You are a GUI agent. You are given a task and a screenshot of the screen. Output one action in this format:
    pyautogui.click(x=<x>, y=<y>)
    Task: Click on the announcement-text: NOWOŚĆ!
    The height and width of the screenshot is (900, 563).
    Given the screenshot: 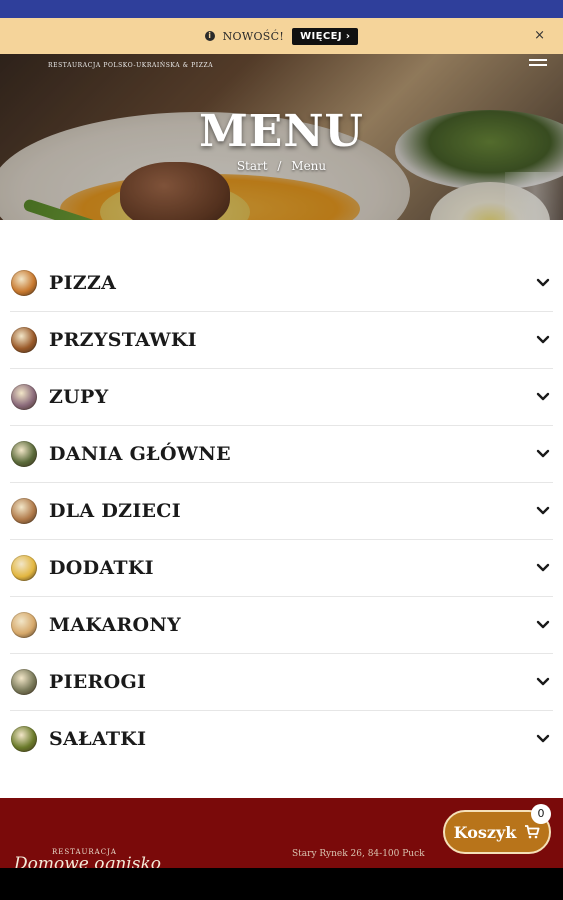 What is the action you would take?
    pyautogui.click(x=253, y=36)
    